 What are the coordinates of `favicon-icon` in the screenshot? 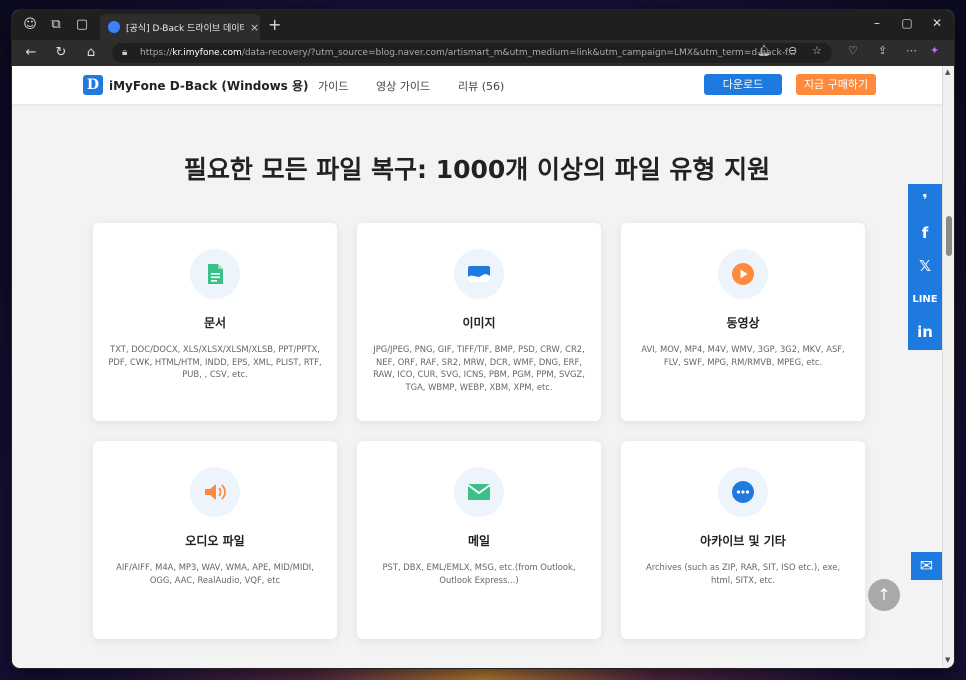 It's located at (114, 27).